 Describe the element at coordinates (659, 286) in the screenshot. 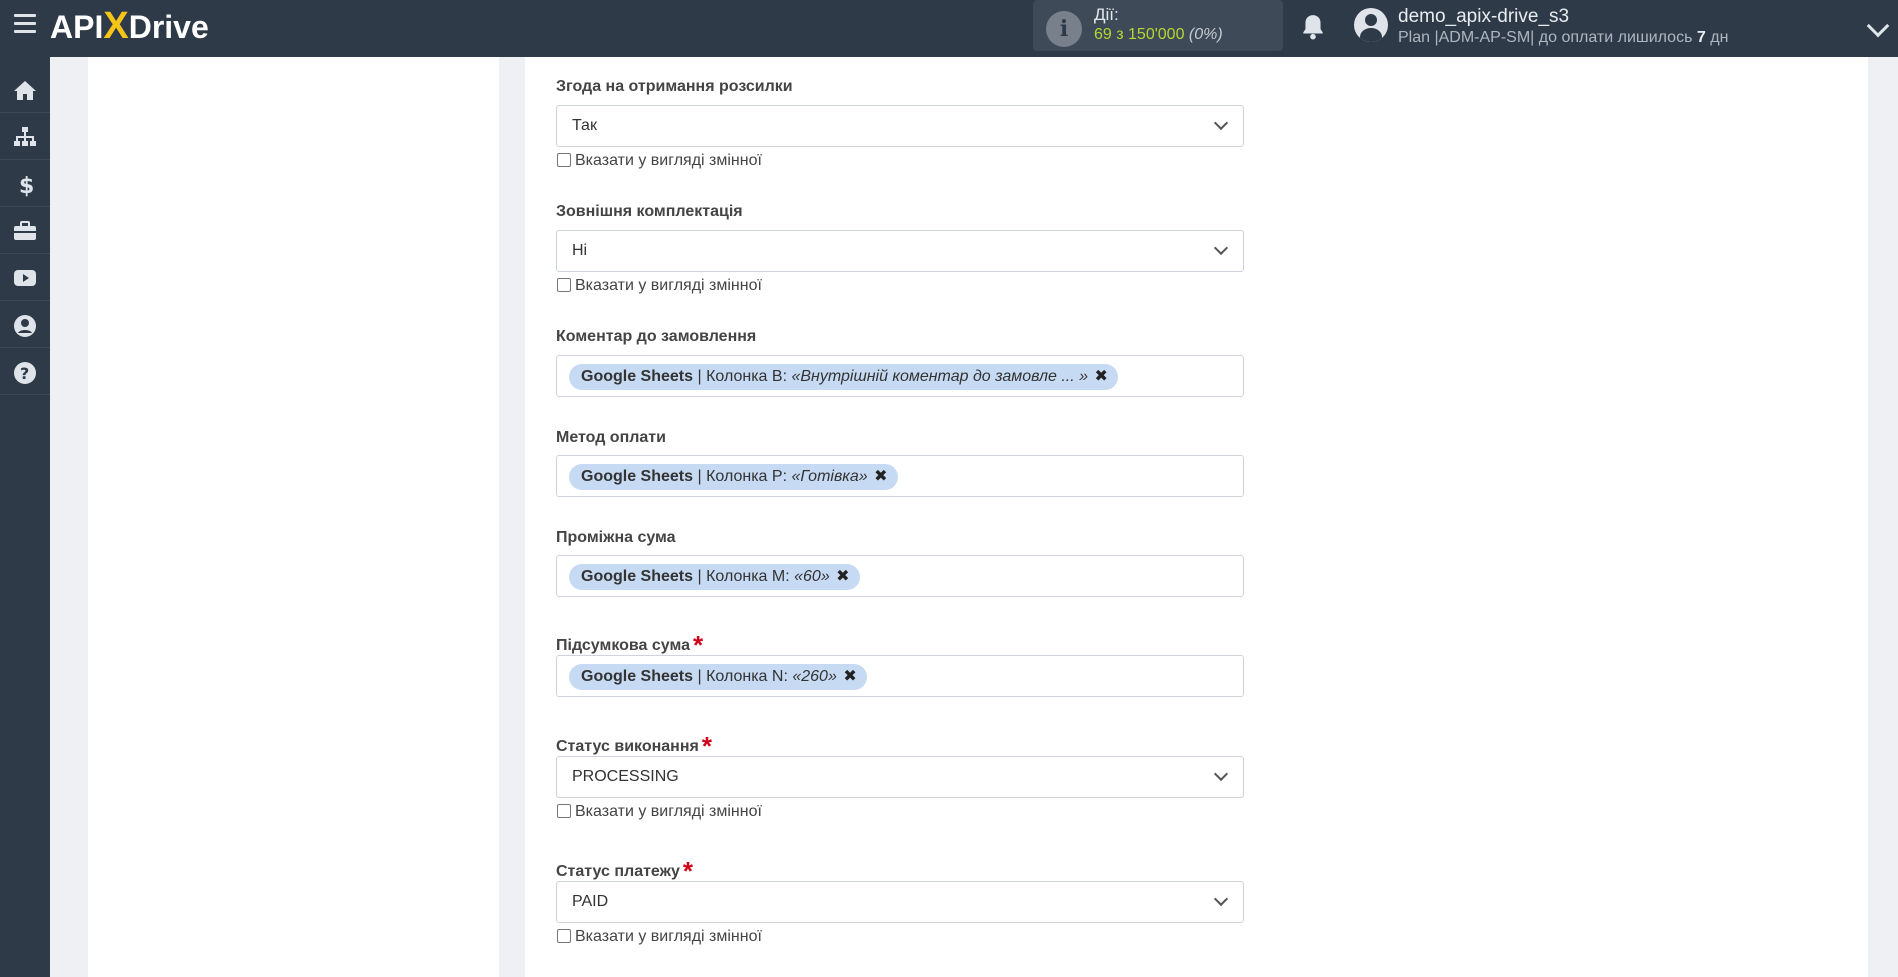

I see `external-packaging-variable-checkbox: Вказати у вигляді змінної` at that location.